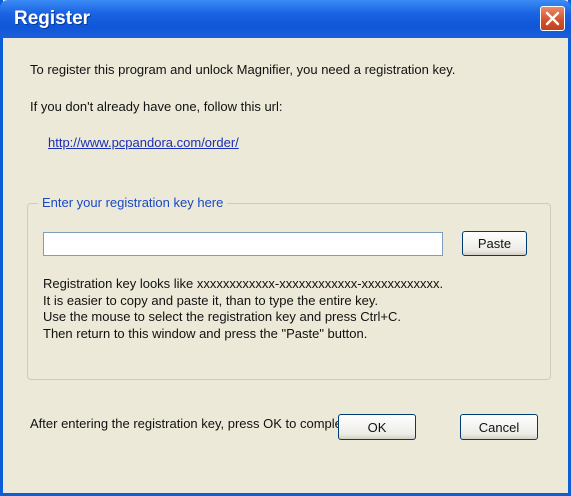  Describe the element at coordinates (243, 244) in the screenshot. I see `registration-key-input` at that location.